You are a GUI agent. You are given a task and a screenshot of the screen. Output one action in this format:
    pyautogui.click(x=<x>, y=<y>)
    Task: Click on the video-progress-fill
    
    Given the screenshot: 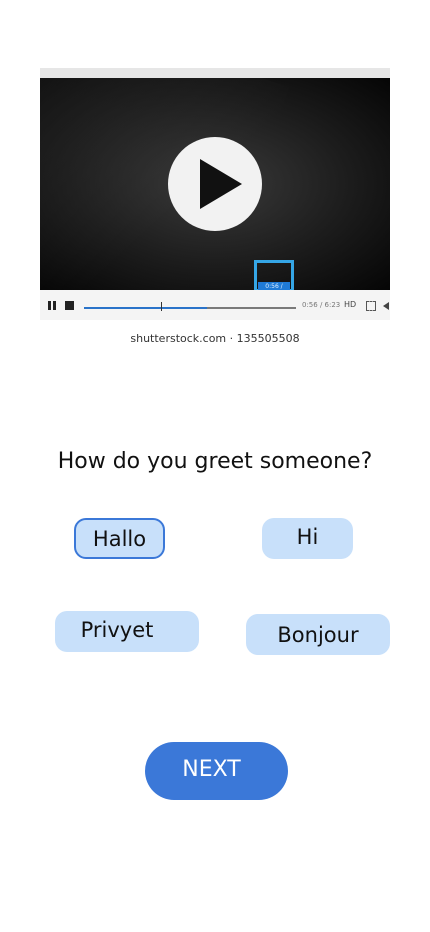 What is the action you would take?
    pyautogui.click(x=145, y=308)
    